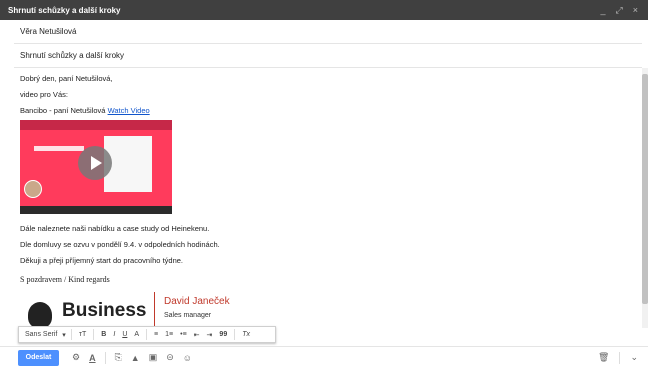 This screenshot has width=648, height=368. Describe the element at coordinates (624, 10) in the screenshot. I see `window-controls: _ ⤢ ×` at that location.